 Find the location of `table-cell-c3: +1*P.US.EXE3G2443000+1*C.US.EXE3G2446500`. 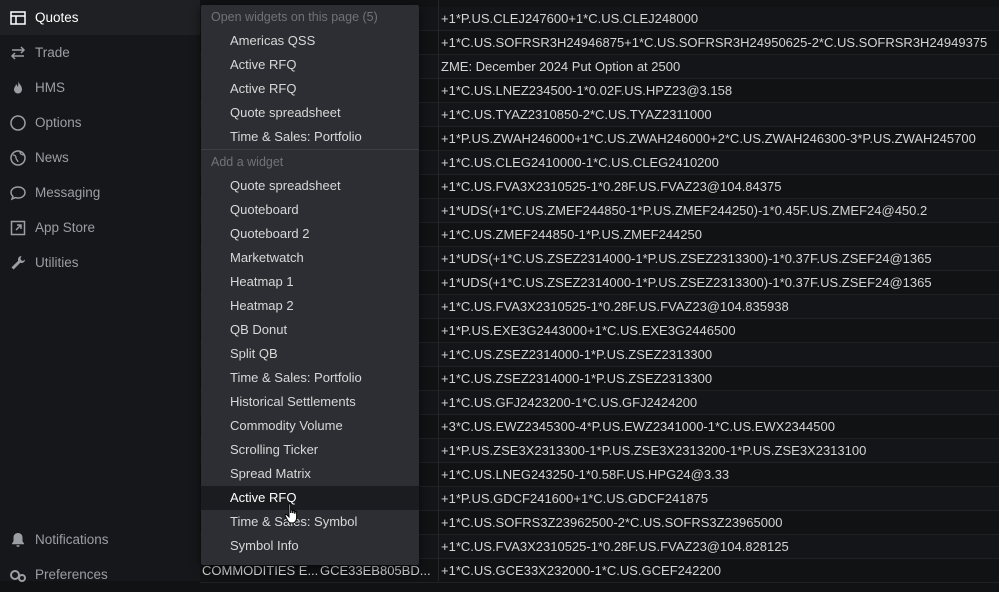

table-cell-c3: +1*P.US.EXE3G2443000+1*C.US.EXE3G2446500 is located at coordinates (588, 330).